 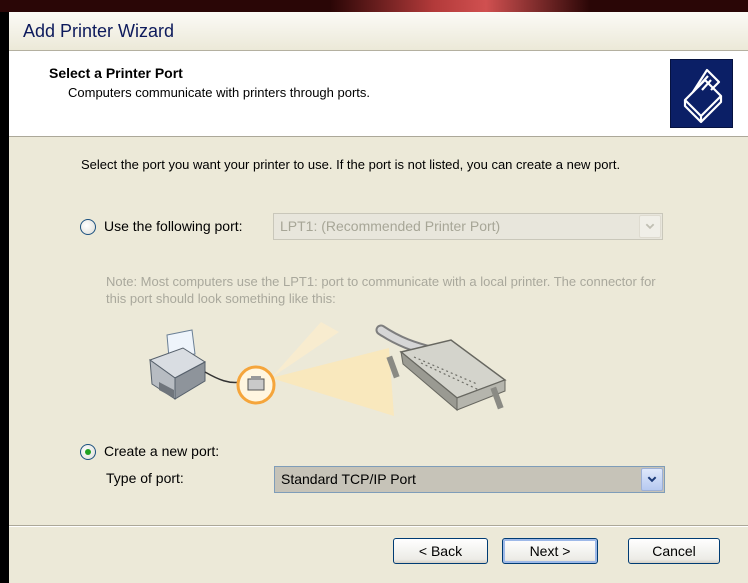 What do you see at coordinates (469, 479) in the screenshot?
I see `port-type-select: Standard TCP/IP Port` at bounding box center [469, 479].